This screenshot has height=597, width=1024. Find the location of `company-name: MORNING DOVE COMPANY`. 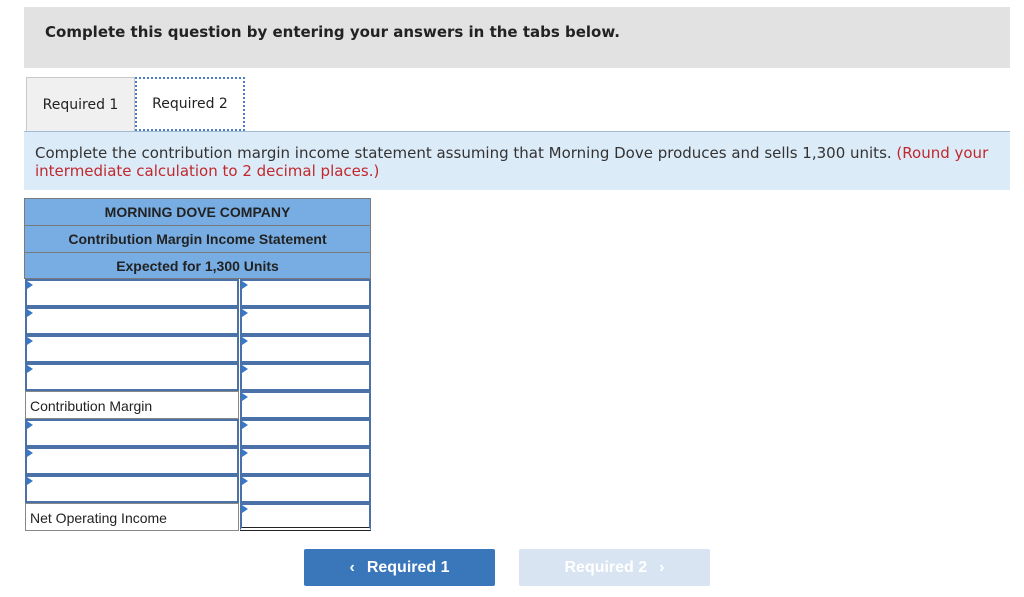

company-name: MORNING DOVE COMPANY is located at coordinates (197, 211).